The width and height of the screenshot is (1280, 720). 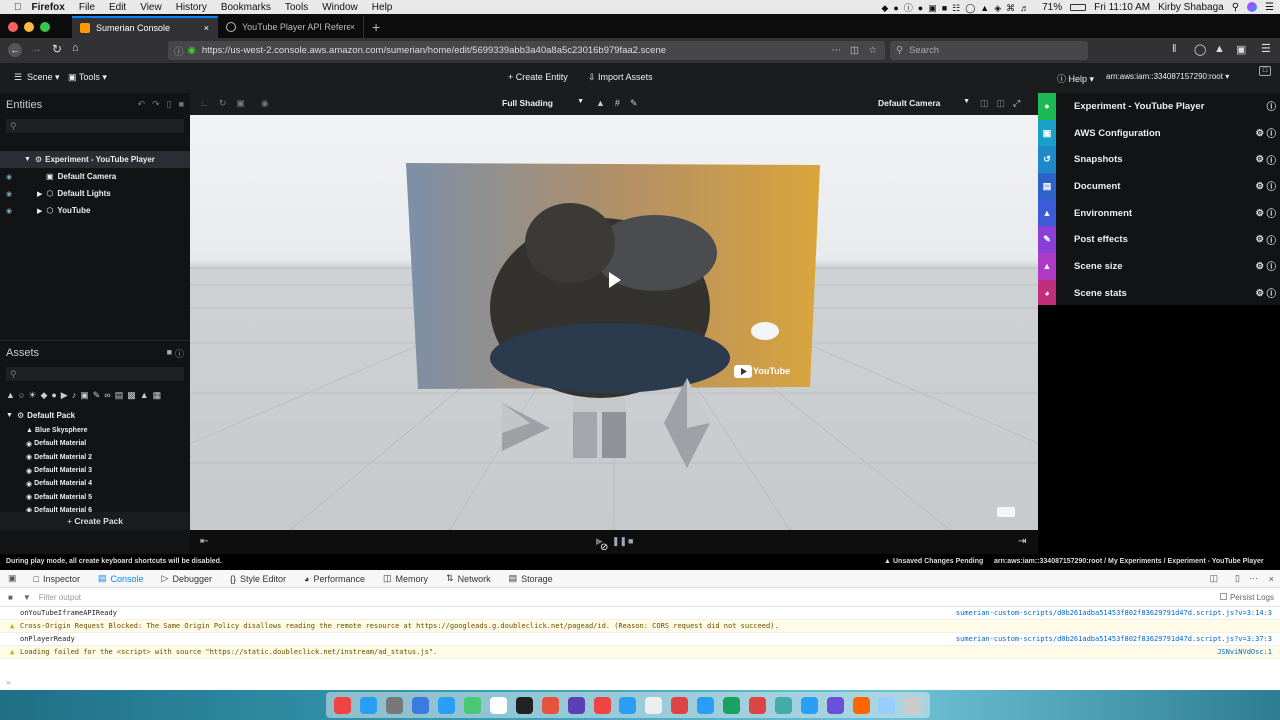 What do you see at coordinates (854, 50) in the screenshot?
I see `pocket-icon: ◫` at bounding box center [854, 50].